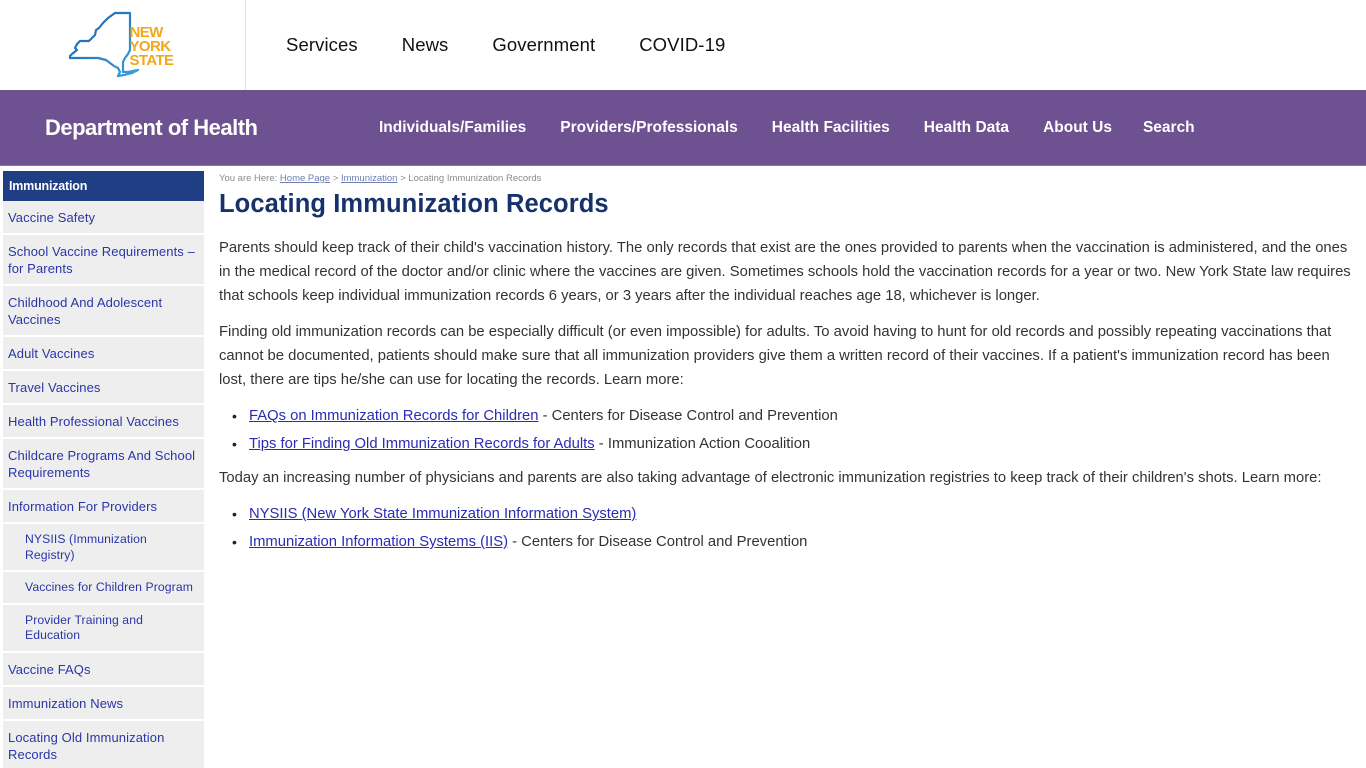  What do you see at coordinates (103, 507) in the screenshot?
I see `sidebar-item-information-for-providers: Information For Providers` at bounding box center [103, 507].